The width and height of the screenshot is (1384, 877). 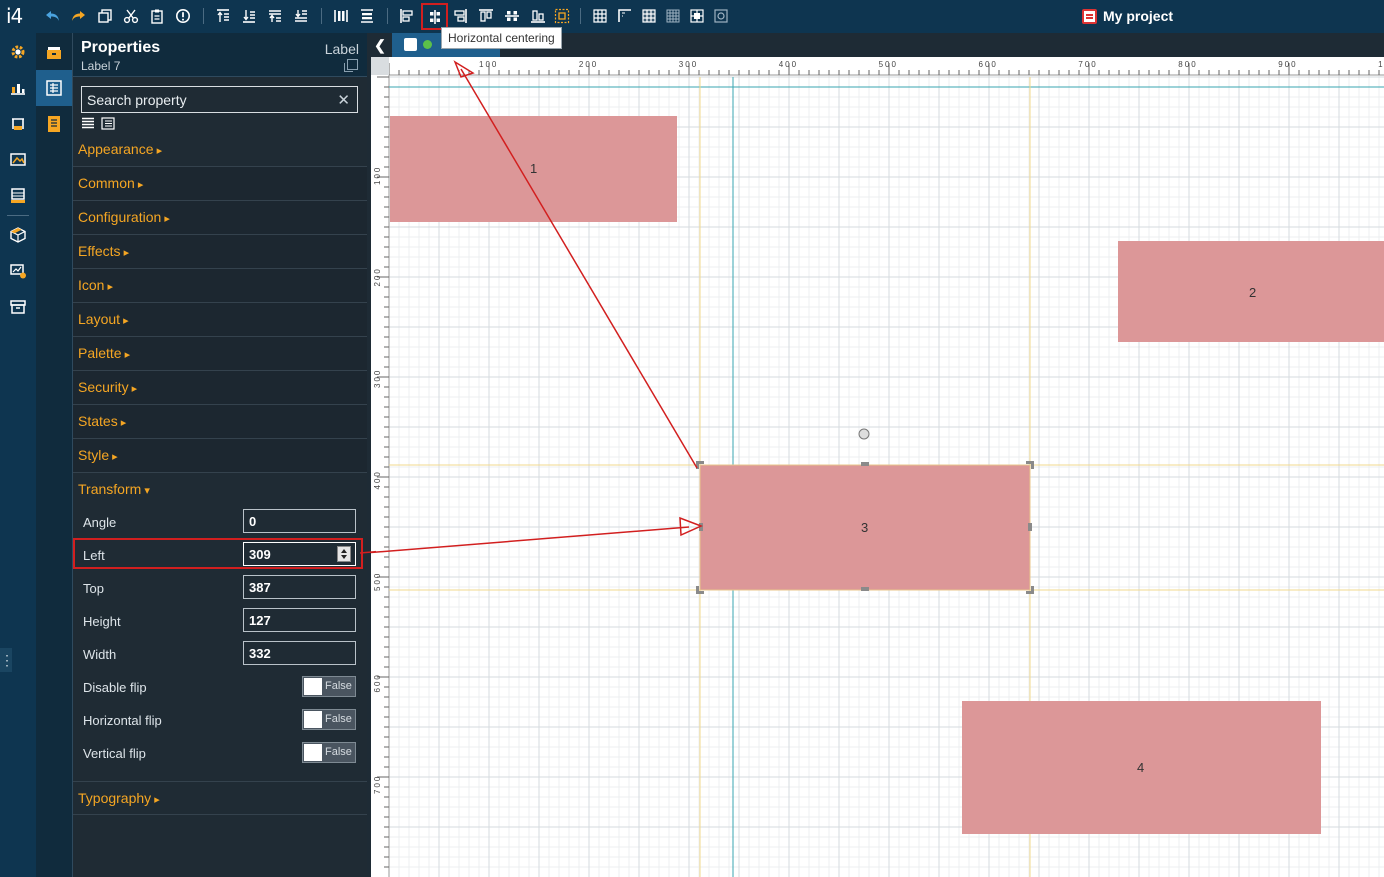 I want to click on paste-icon, so click(x=157, y=16).